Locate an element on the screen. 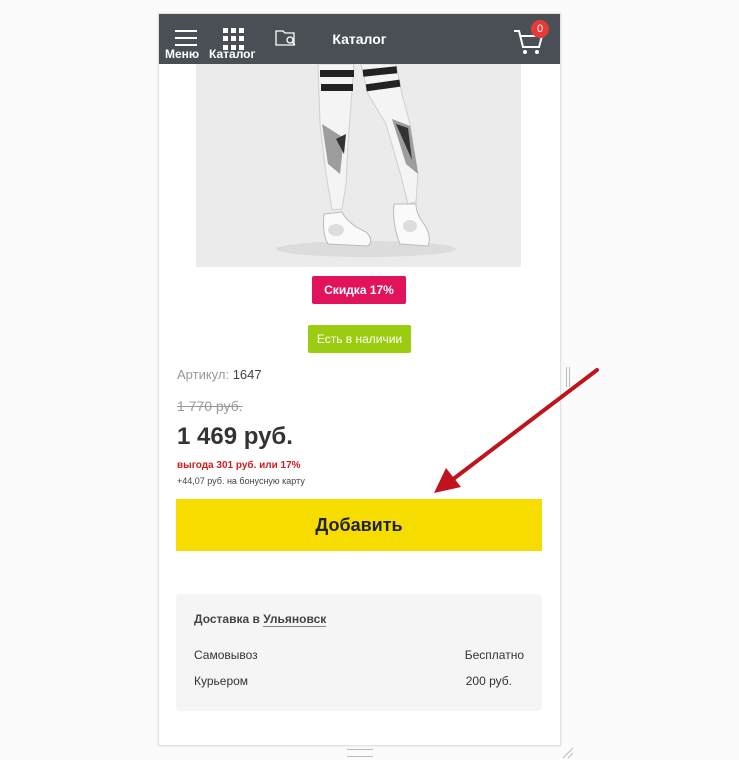 This screenshot has width=739, height=760. resize-handle-vertical is located at coordinates (567, 377).